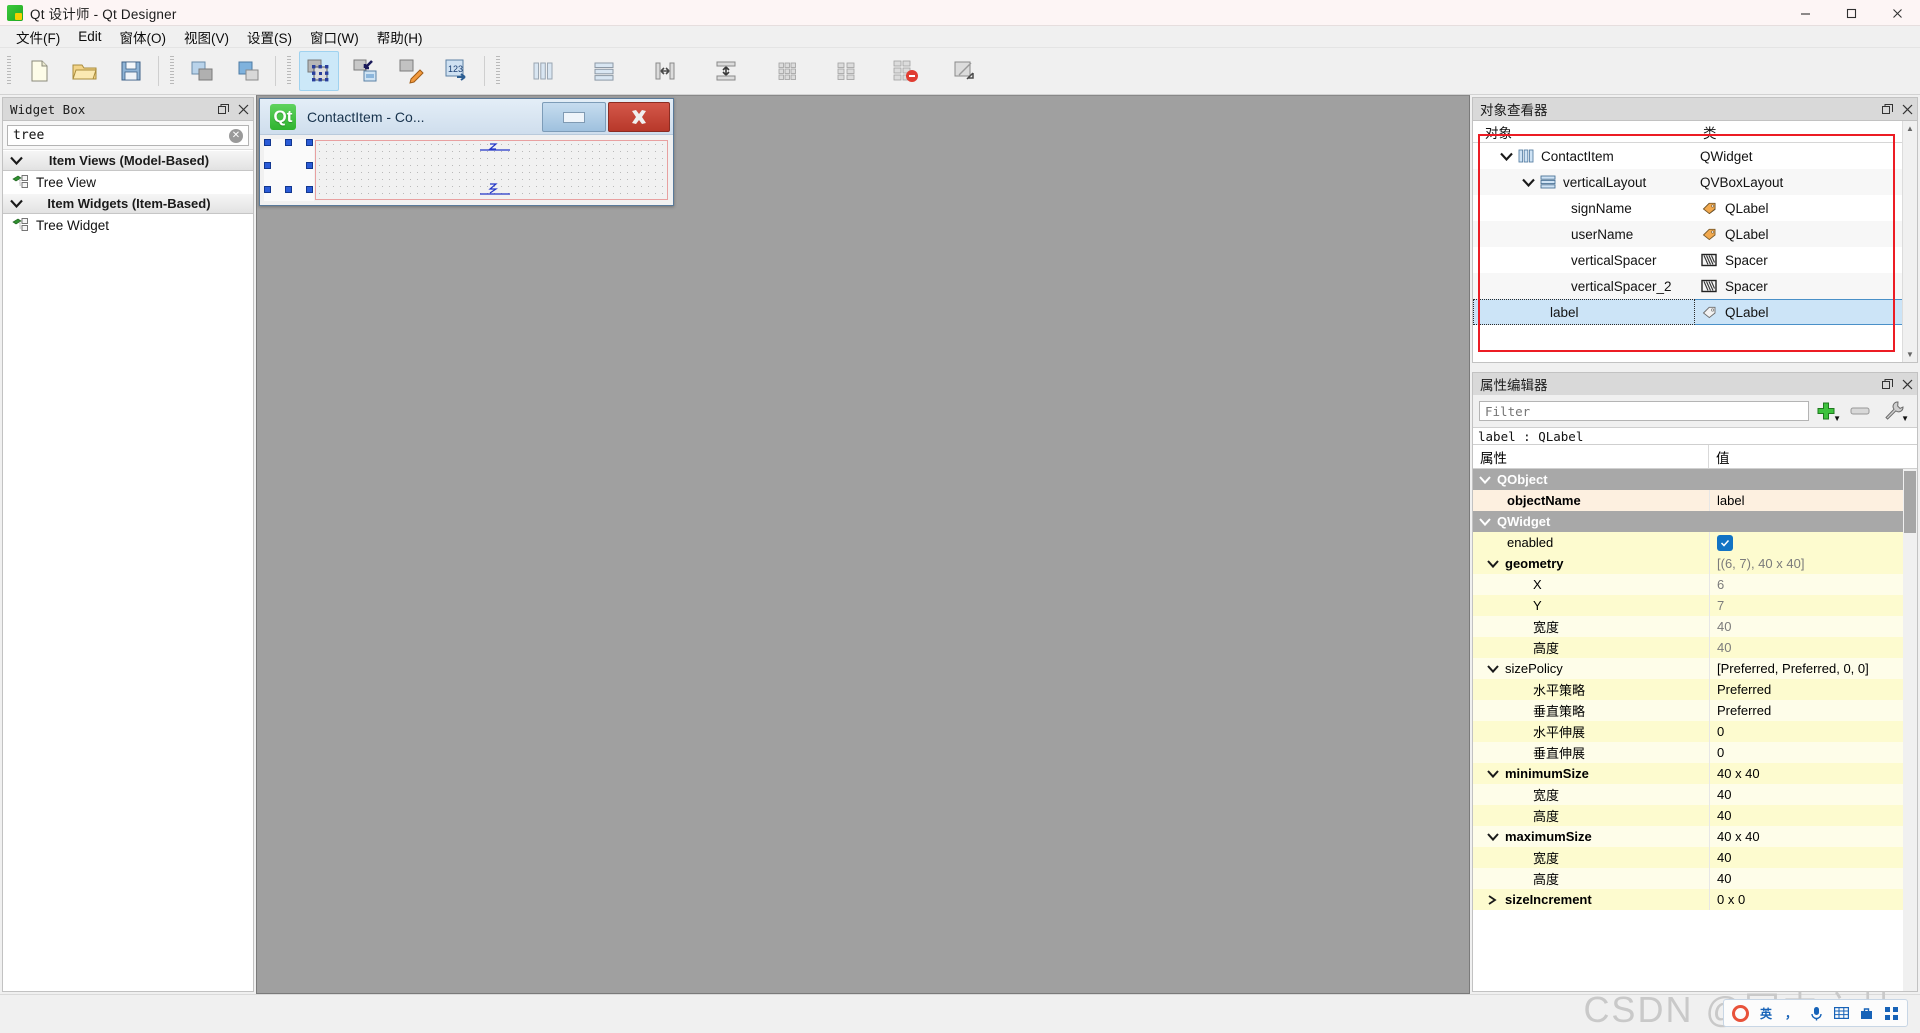  Describe the element at coordinates (1910, 502) in the screenshot. I see `scrollbar-thumb` at that location.